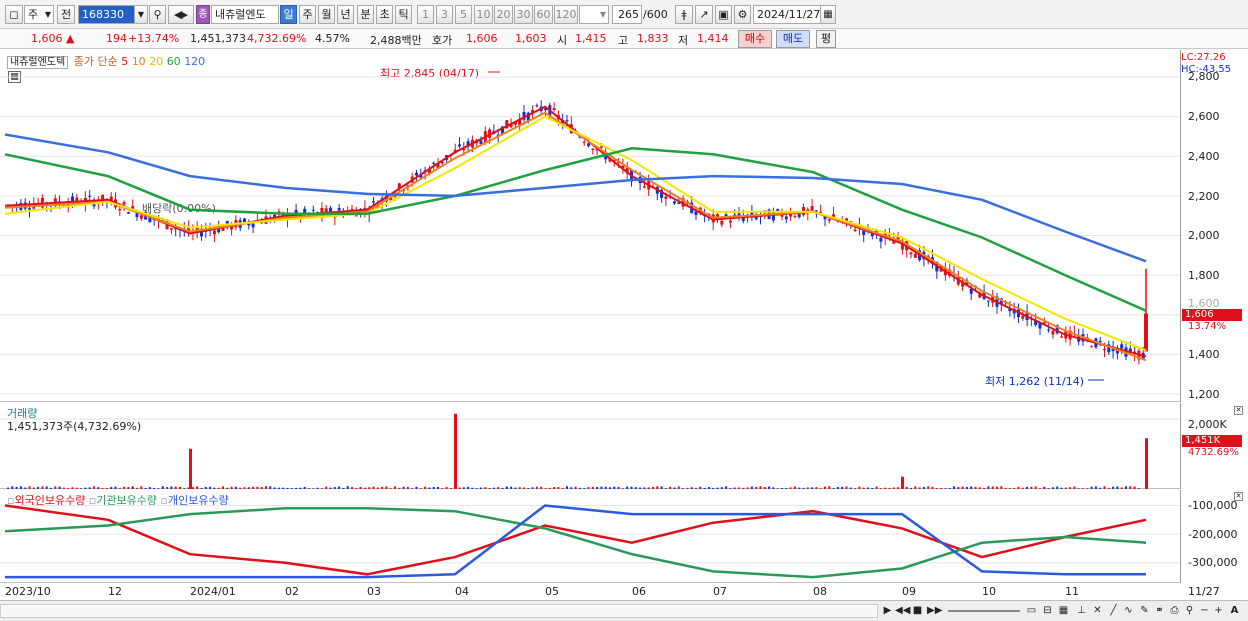 The height and width of the screenshot is (621, 1248). I want to click on period-year-button: 년, so click(345, 14).